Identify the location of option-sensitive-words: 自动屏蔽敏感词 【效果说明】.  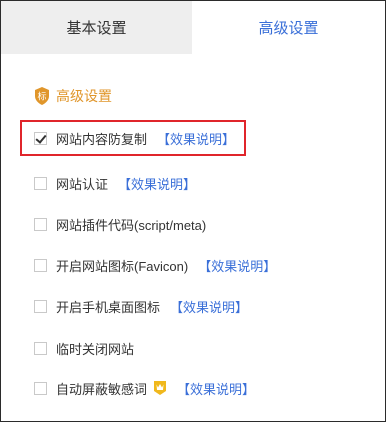
(144, 388).